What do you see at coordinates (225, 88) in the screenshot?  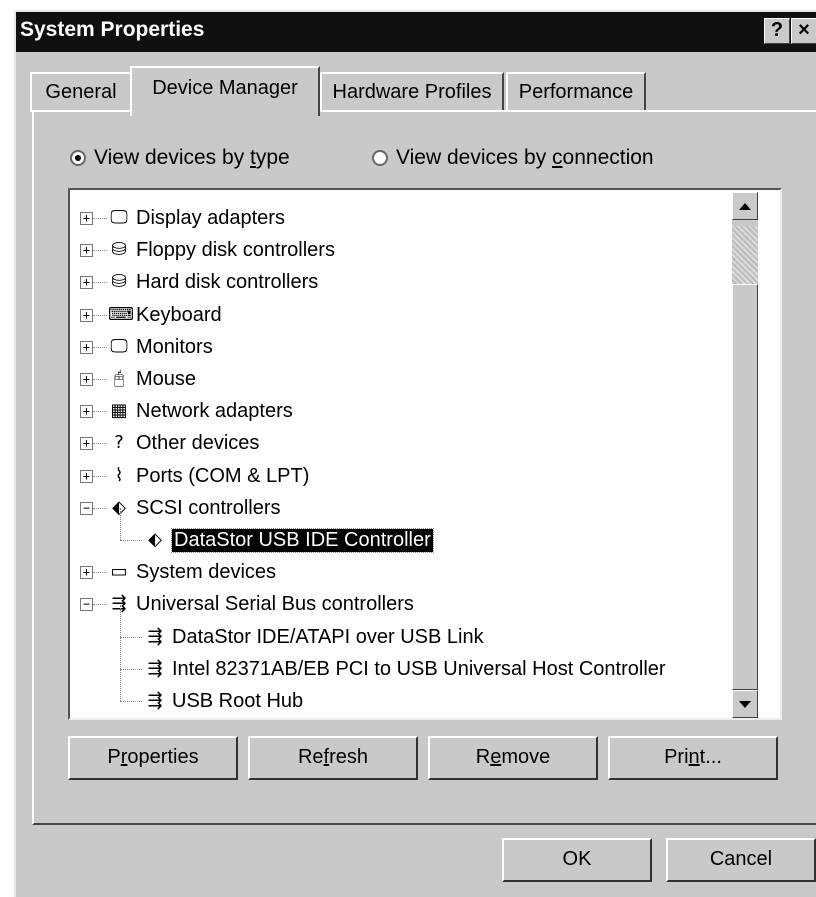 I see `tab-device-manager-label: Device Manager` at bounding box center [225, 88].